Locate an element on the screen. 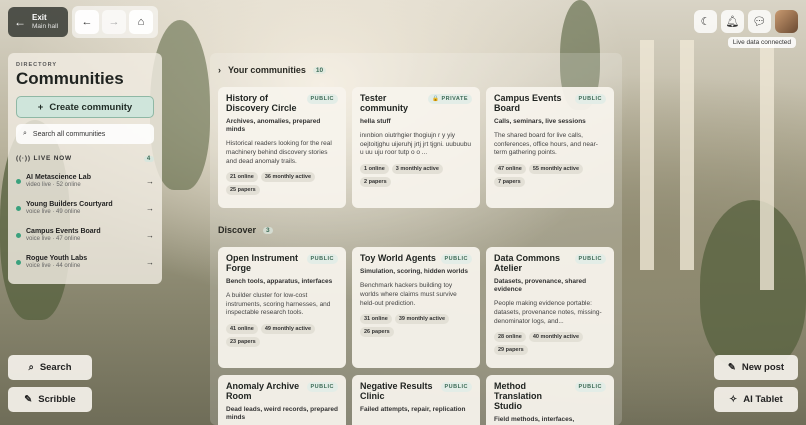  exit-button: ← Exit Main hall is located at coordinates (38, 22).